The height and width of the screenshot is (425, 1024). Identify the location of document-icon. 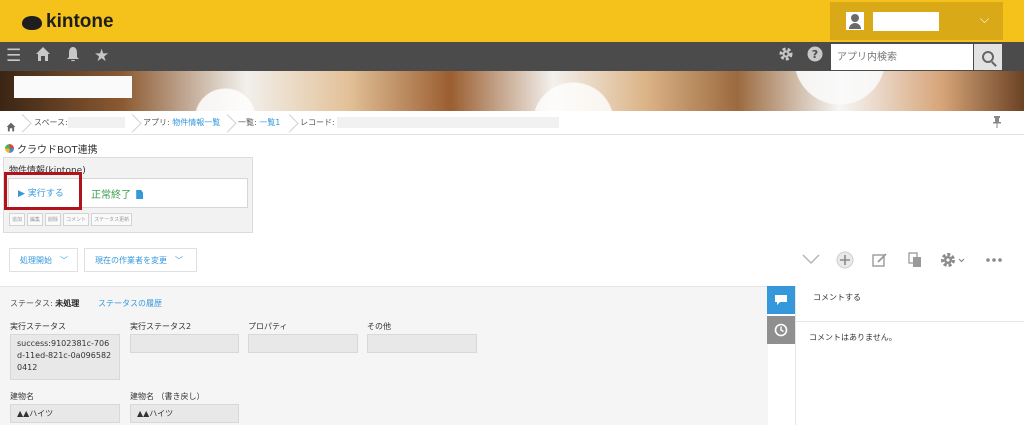
(140, 194).